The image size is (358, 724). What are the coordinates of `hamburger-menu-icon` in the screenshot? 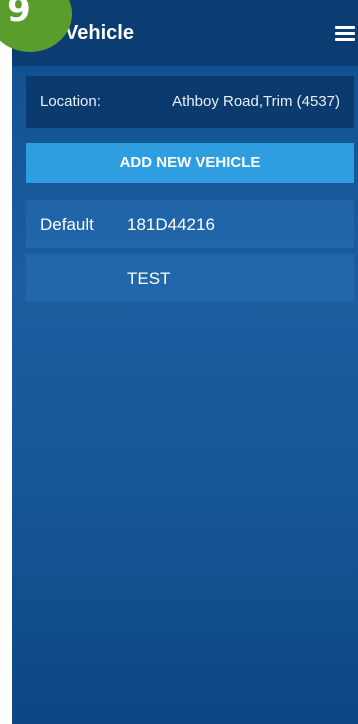 It's located at (345, 33).